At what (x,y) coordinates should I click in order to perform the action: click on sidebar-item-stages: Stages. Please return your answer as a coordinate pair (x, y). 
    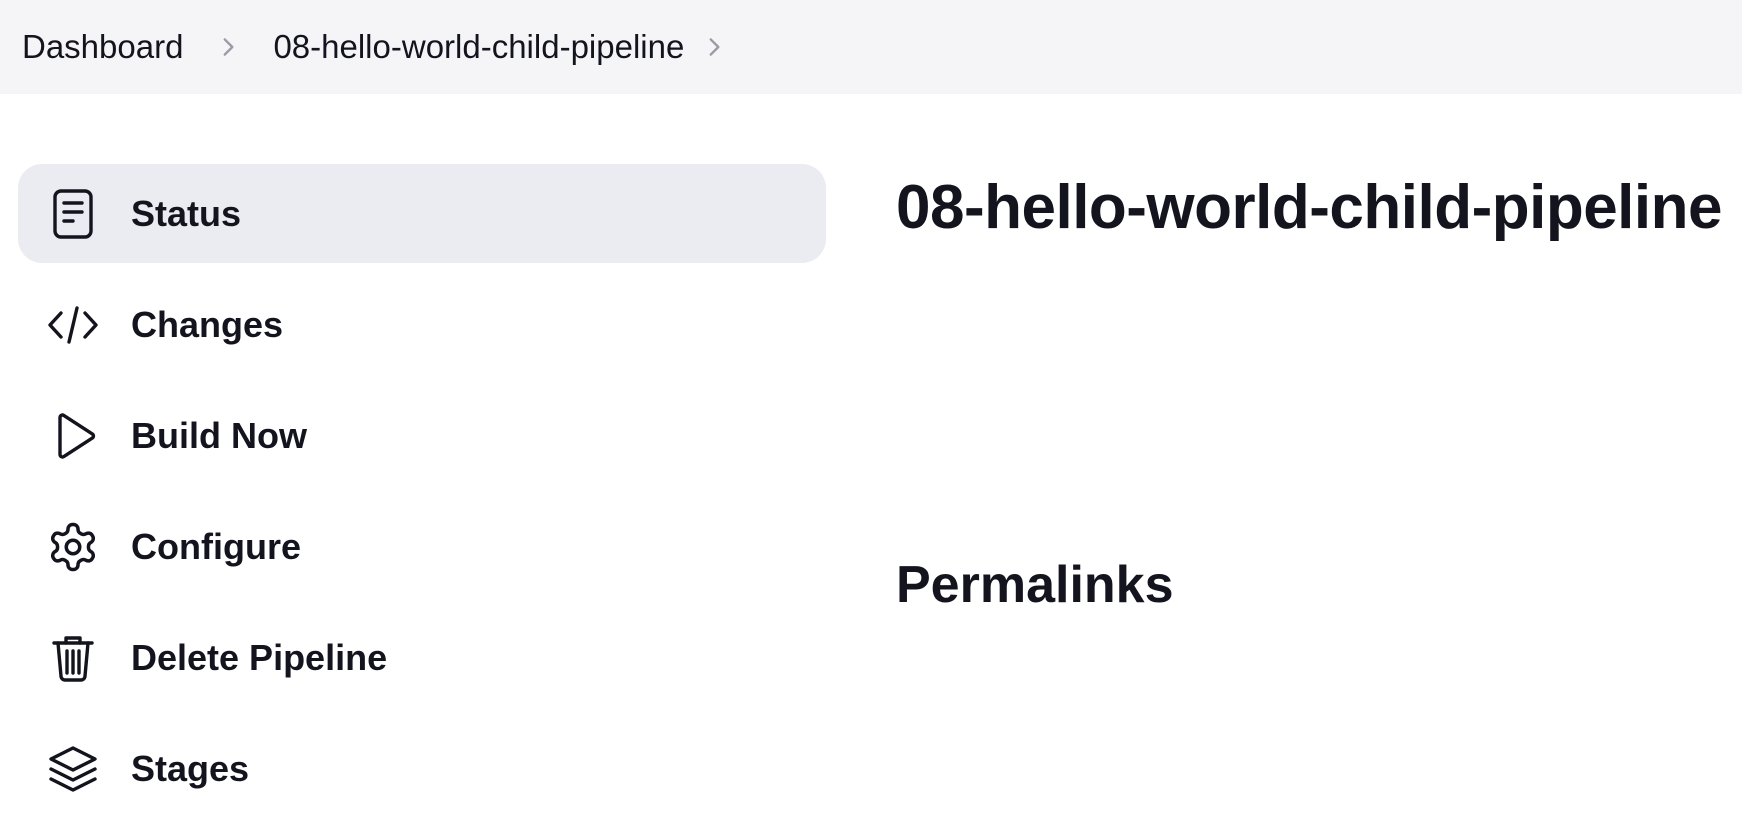
    Looking at the image, I should click on (422, 768).